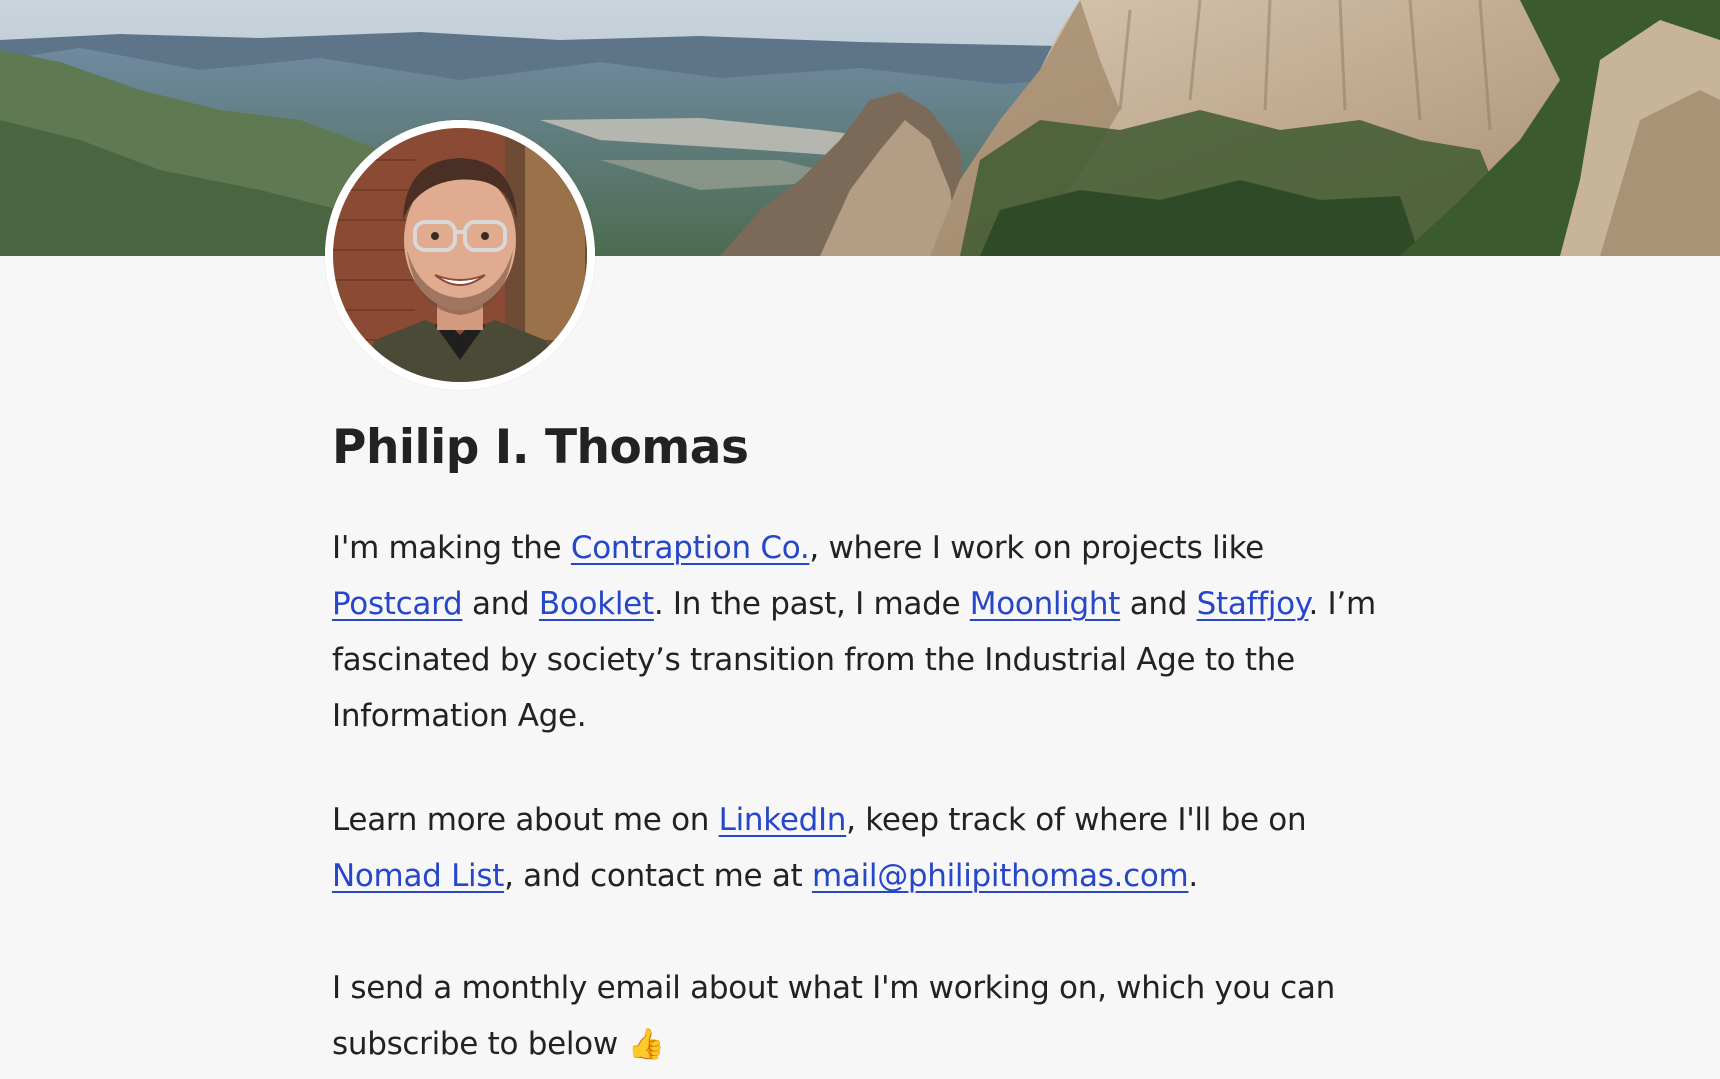 The width and height of the screenshot is (1720, 1079). Describe the element at coordinates (596, 604) in the screenshot. I see `booklet-link: Booklet` at that location.